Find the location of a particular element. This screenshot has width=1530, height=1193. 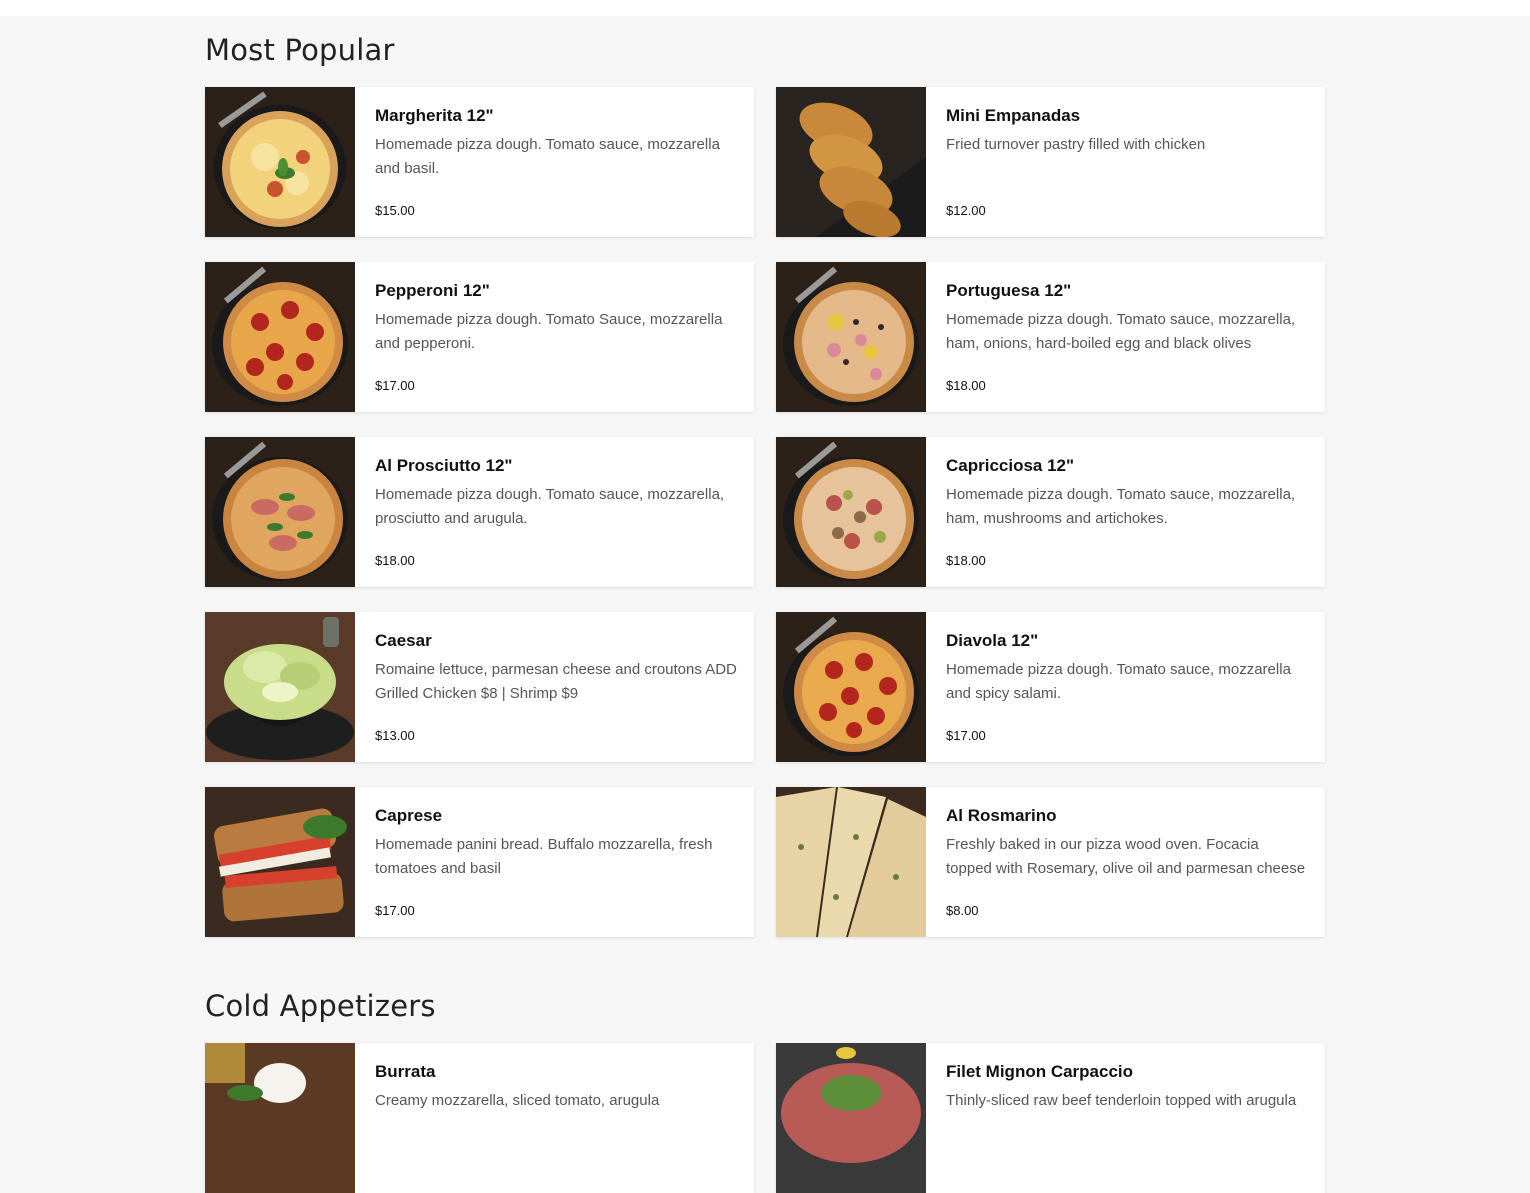

item-name: Caesar is located at coordinates (403, 640).